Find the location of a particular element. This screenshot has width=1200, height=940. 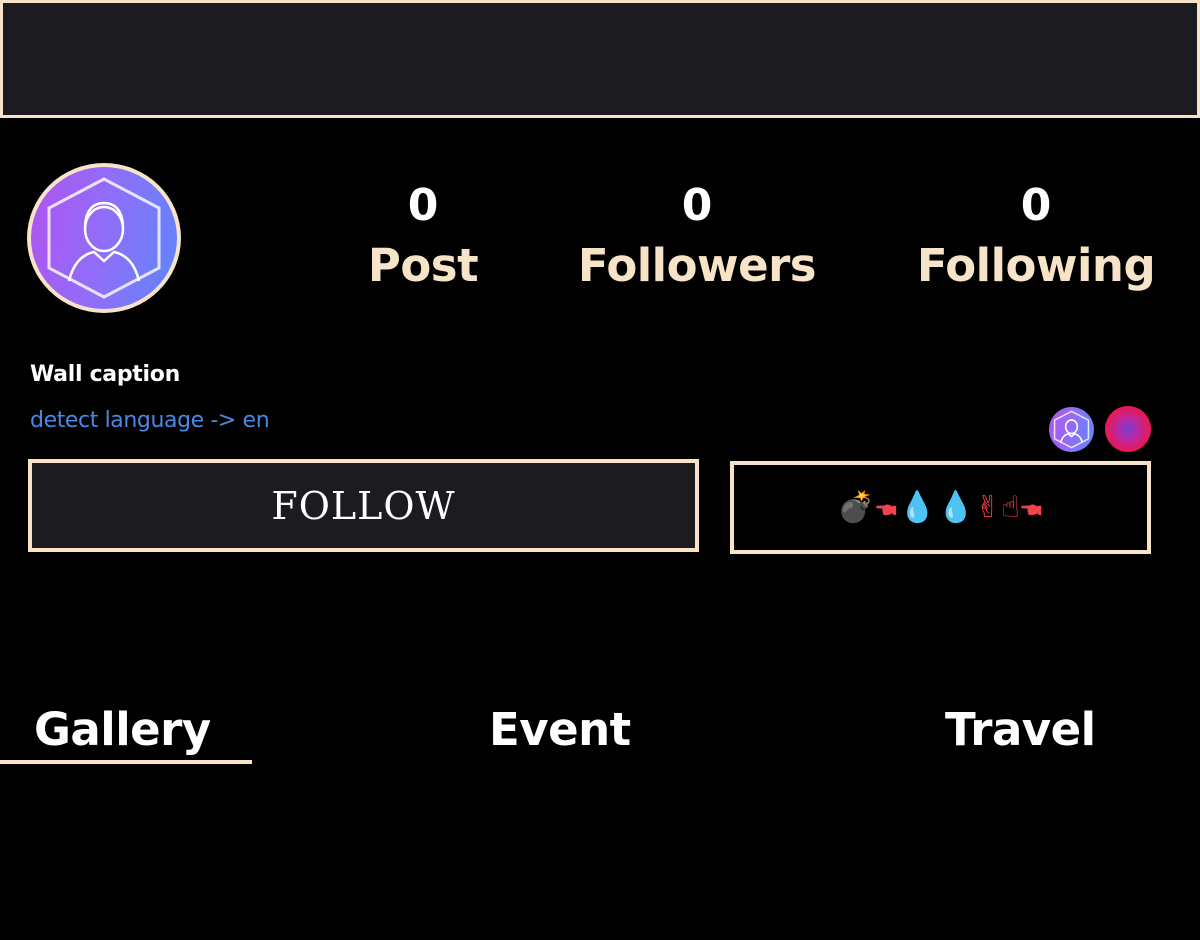

emoji-text: 💣🖜💧💧✌☝🖜 is located at coordinates (940, 507).